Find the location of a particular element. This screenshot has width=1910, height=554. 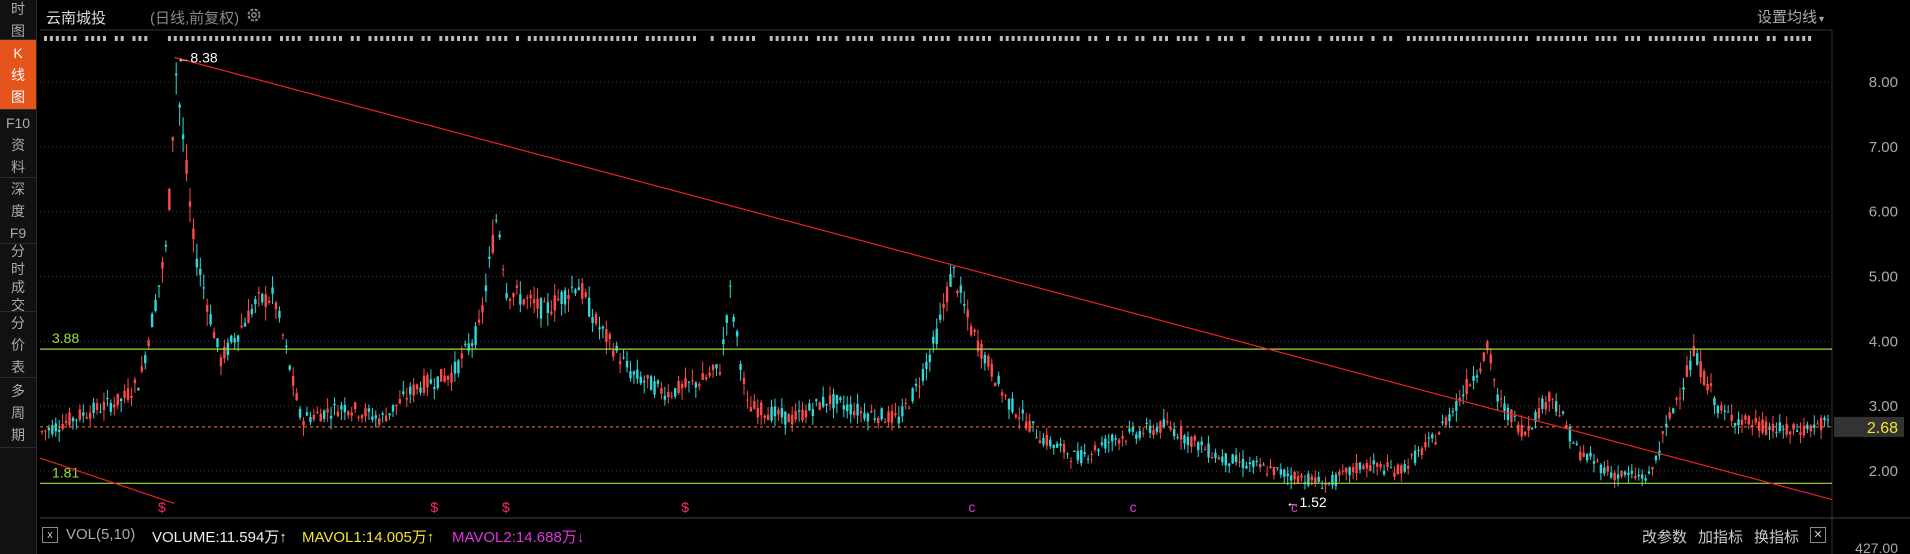

gear-icon is located at coordinates (254, 17).